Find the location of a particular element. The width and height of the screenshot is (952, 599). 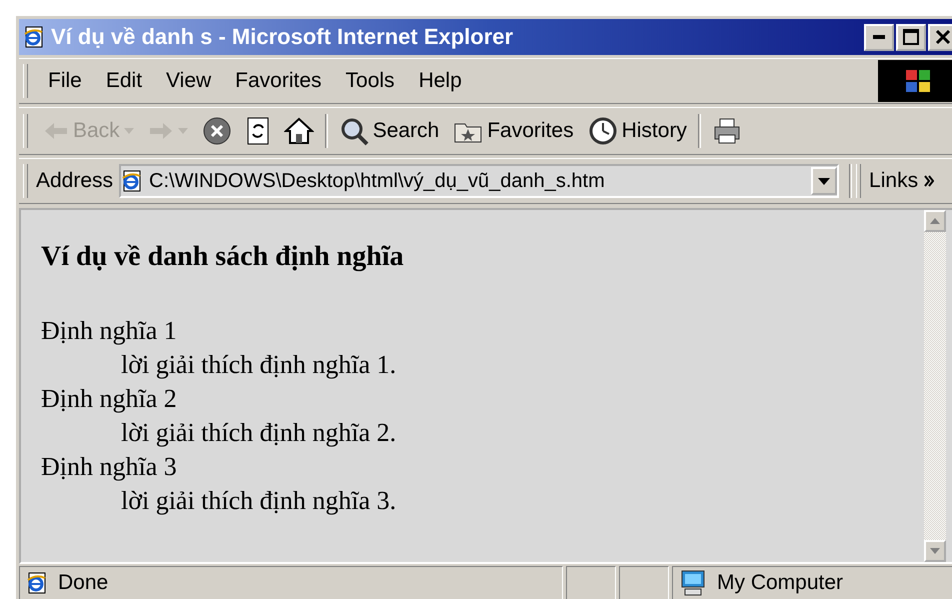

page-heading: Ví dụ về danh sách định nghĩa is located at coordinates (223, 257).